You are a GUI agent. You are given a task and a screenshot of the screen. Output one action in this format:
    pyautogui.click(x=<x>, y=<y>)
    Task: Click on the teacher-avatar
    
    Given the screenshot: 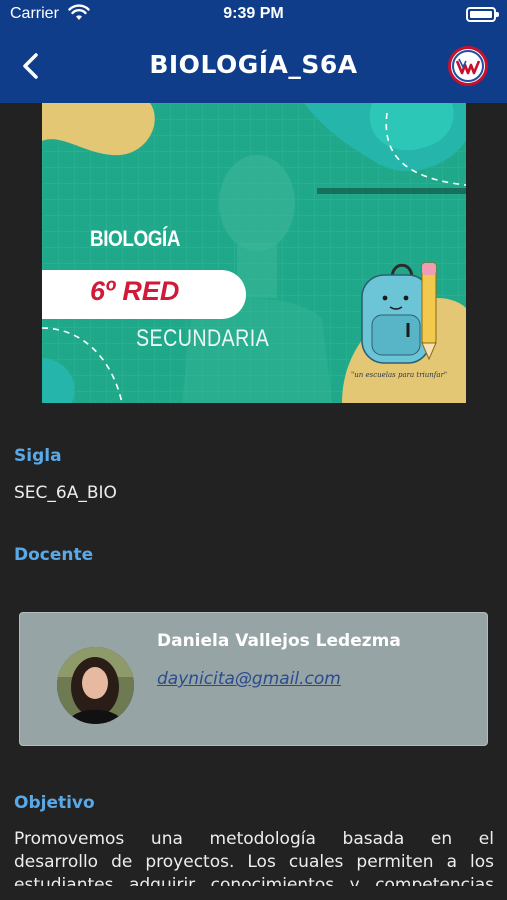 What is the action you would take?
    pyautogui.click(x=95, y=685)
    